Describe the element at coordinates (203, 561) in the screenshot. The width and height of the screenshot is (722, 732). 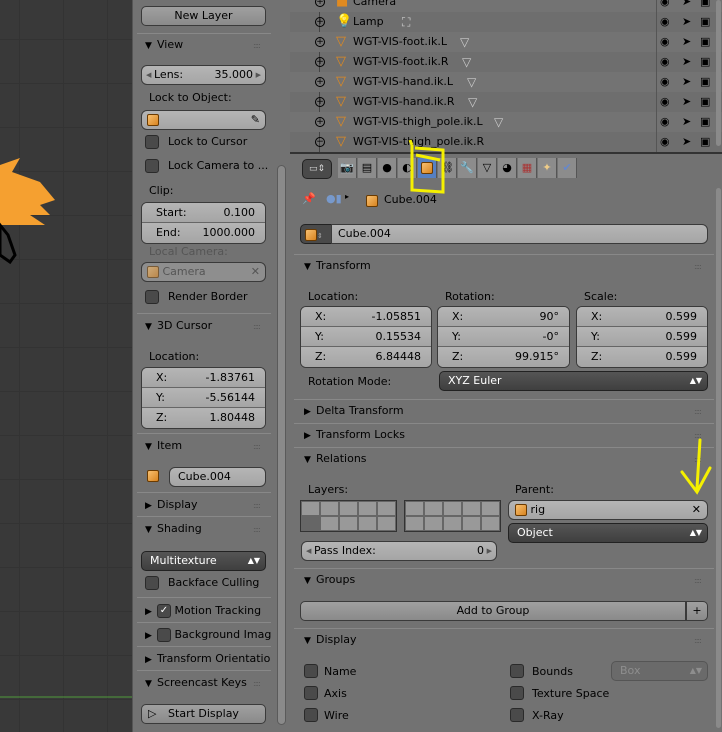
I see `shading-mode-dropdown: Multitexture ▲▼` at that location.